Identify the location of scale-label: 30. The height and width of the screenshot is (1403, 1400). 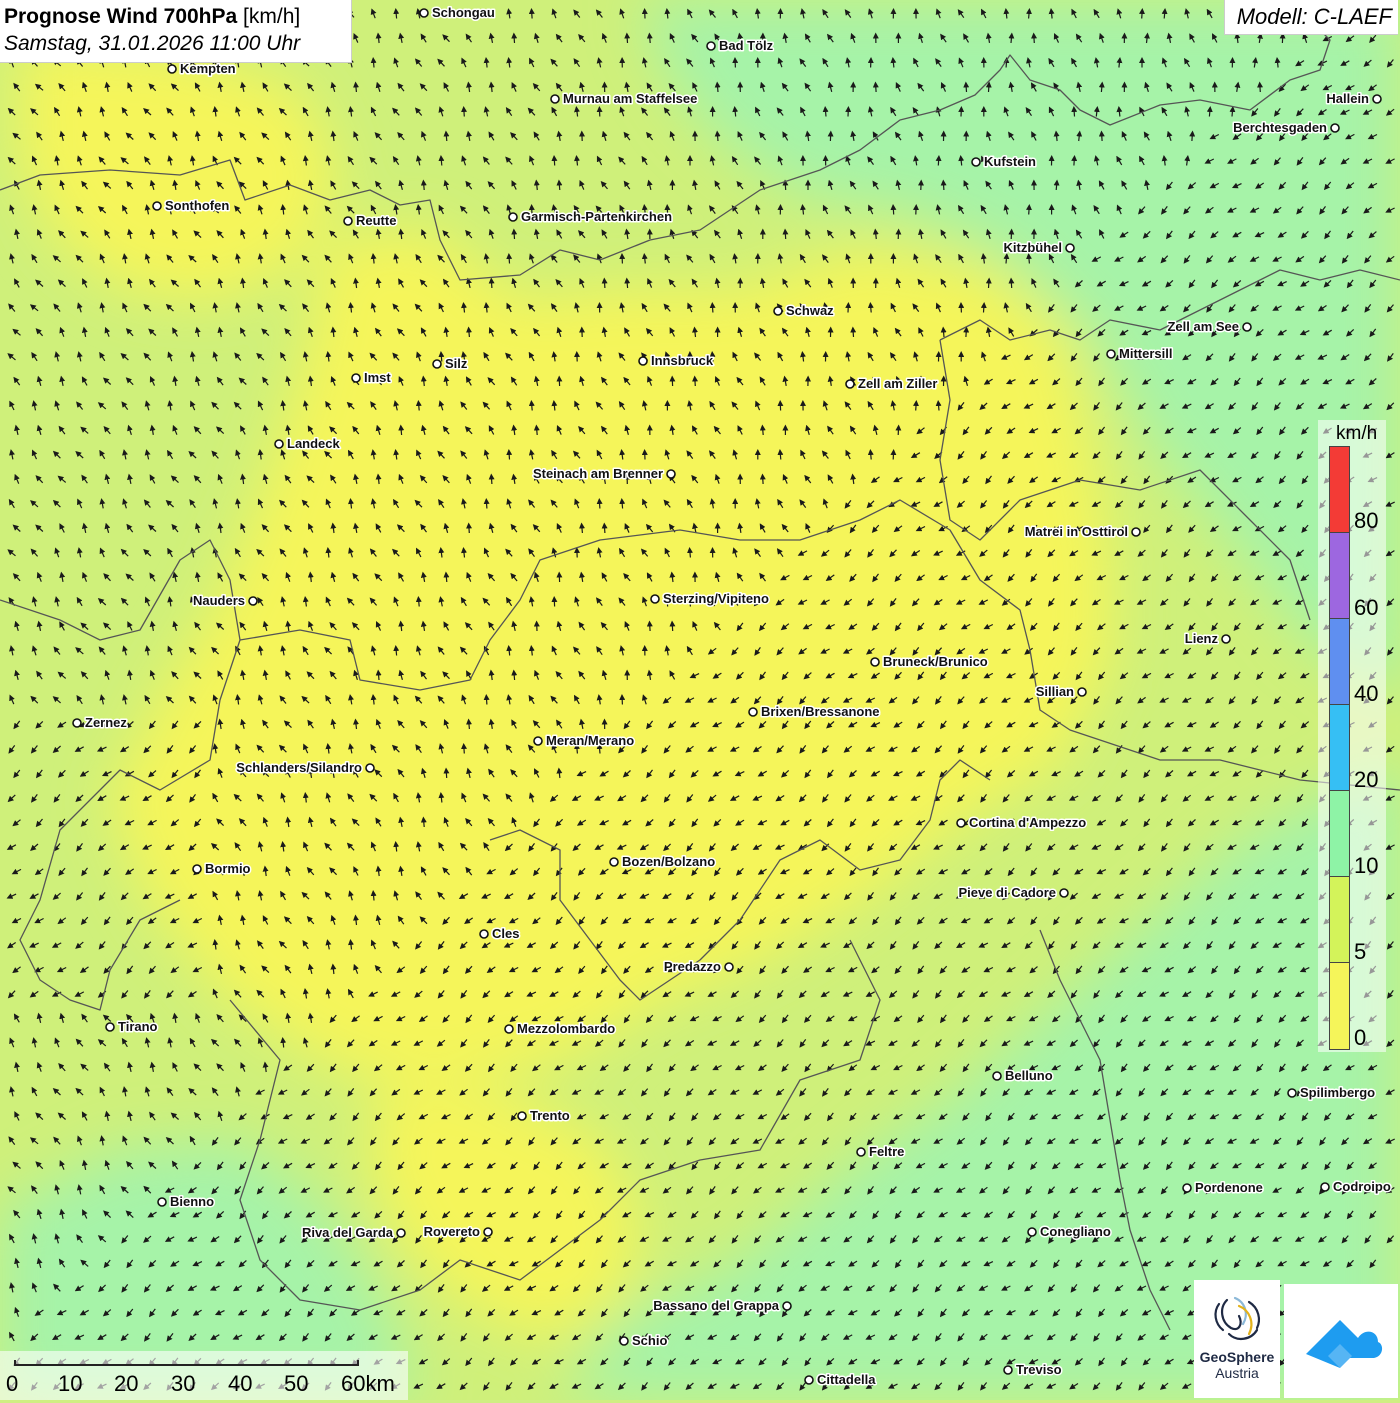
(183, 1384).